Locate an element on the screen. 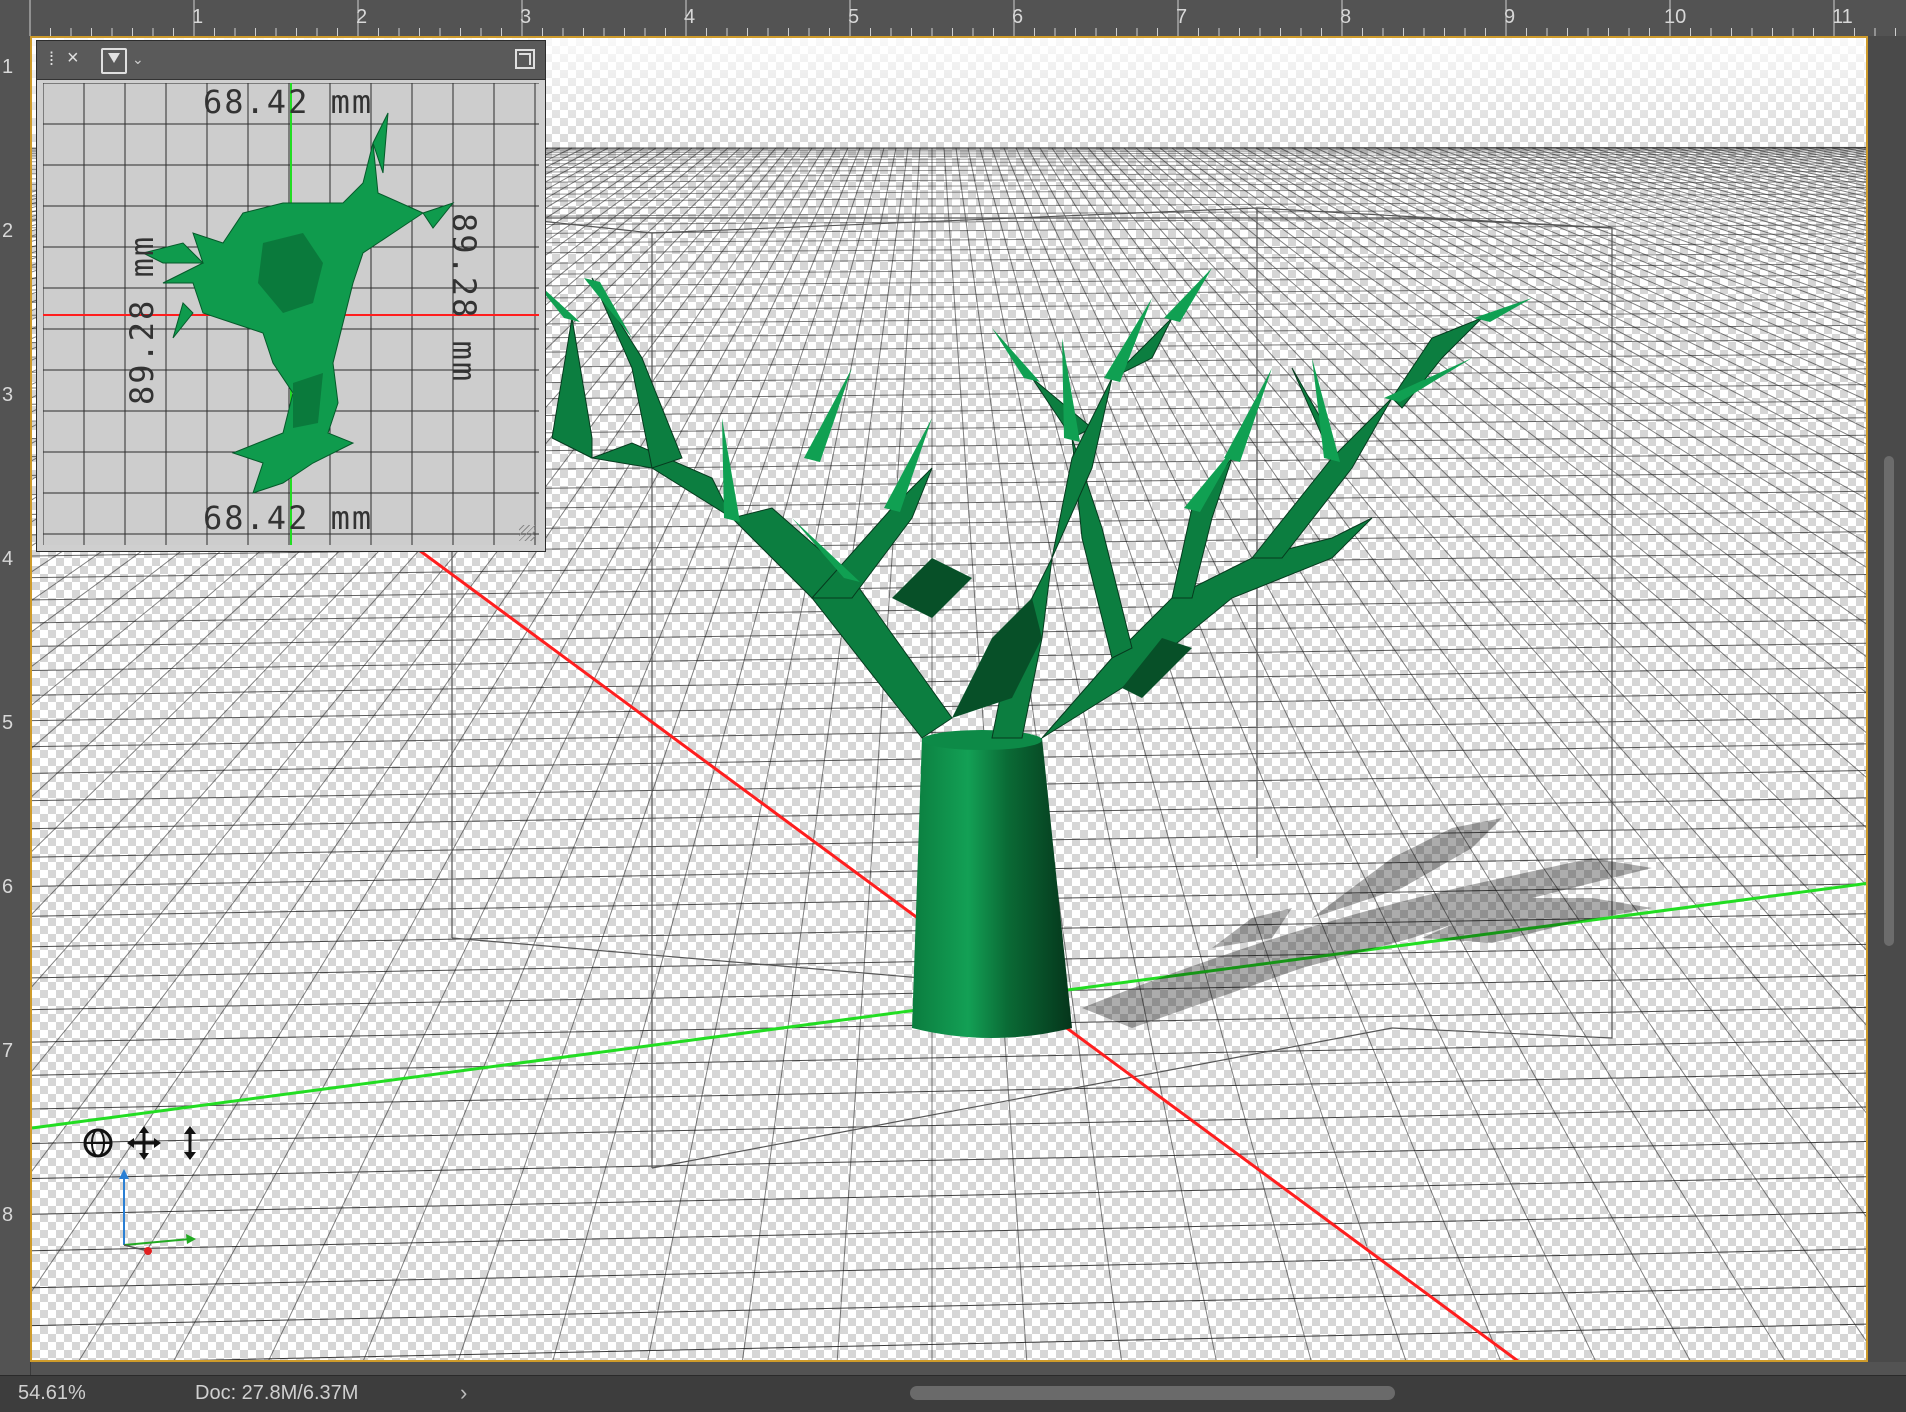 The width and height of the screenshot is (1906, 1412). horizontal-scroll-thumb is located at coordinates (1152, 1393).